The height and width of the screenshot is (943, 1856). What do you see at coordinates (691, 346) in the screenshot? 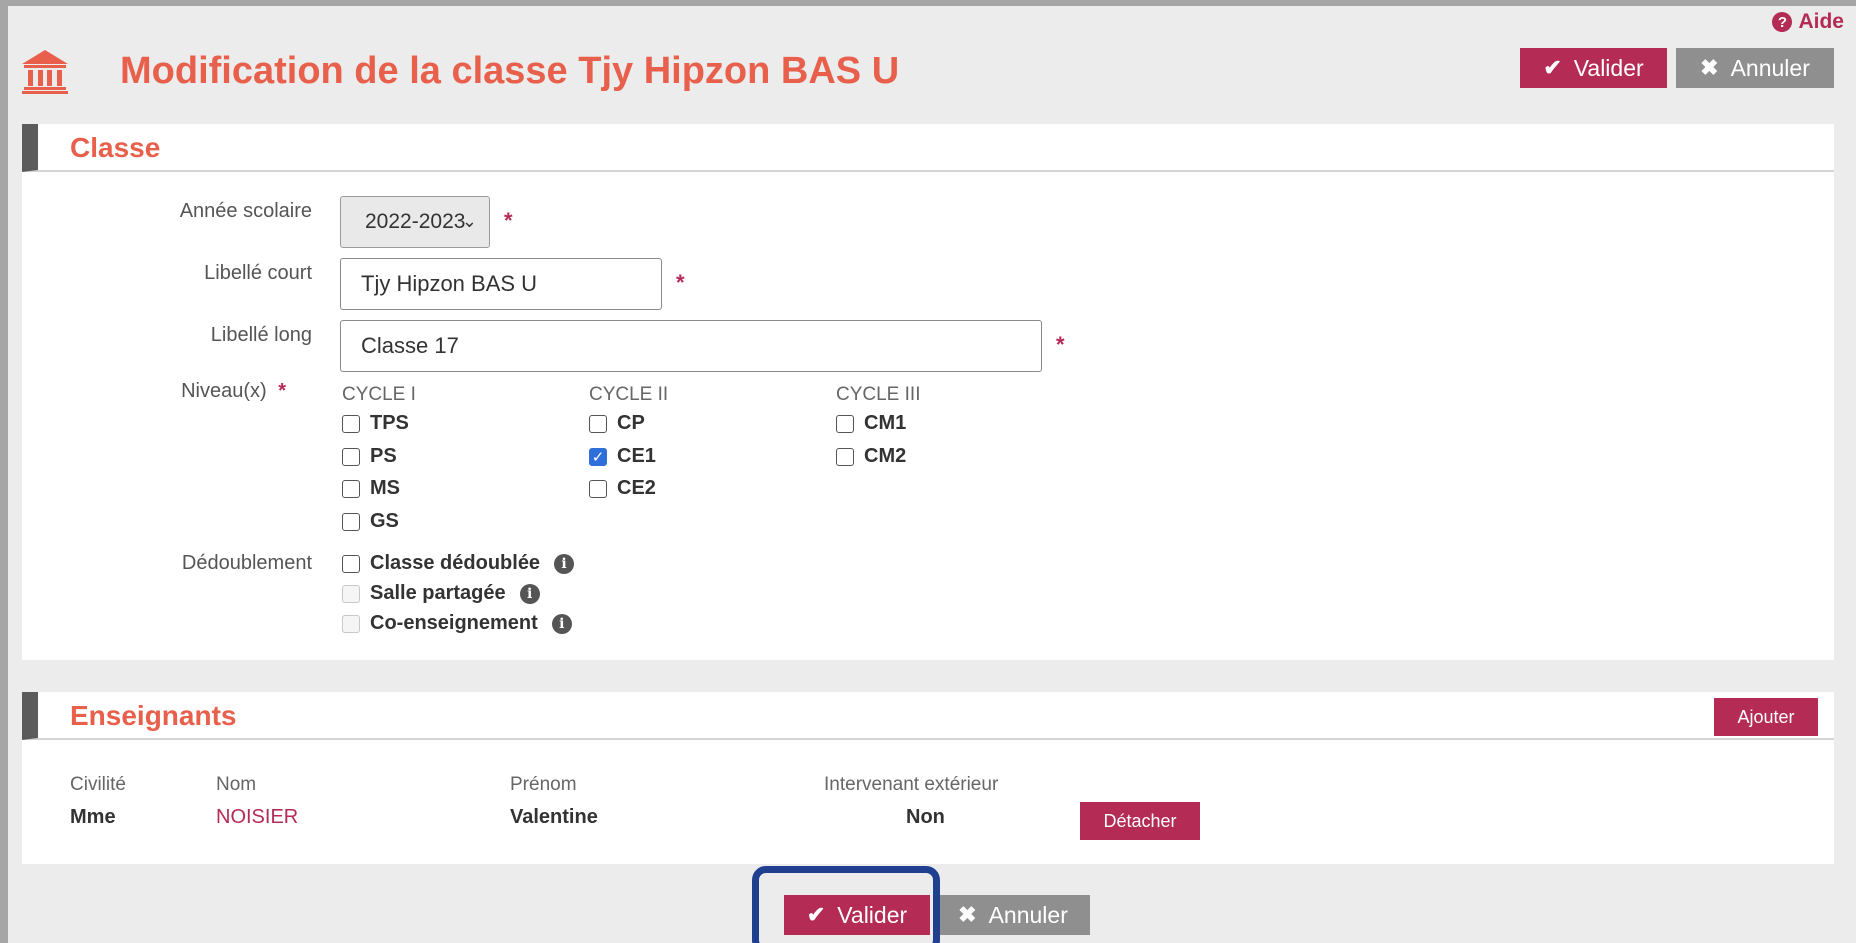
I see `libelle-long-input` at bounding box center [691, 346].